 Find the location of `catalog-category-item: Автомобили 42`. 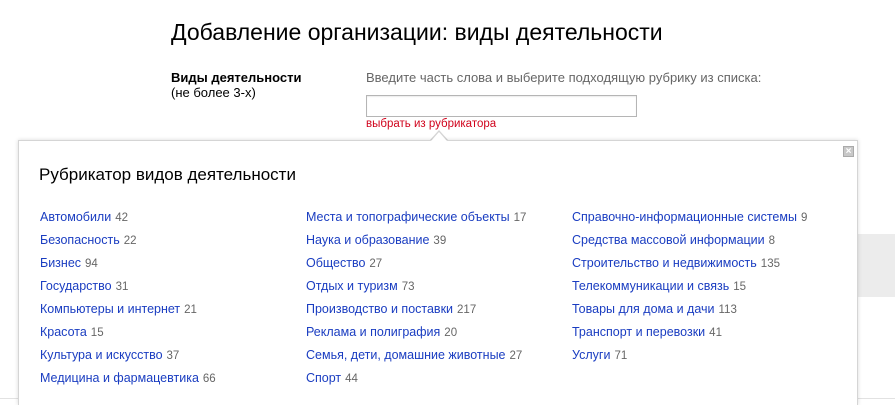

catalog-category-item: Автомобили 42 is located at coordinates (128, 219).